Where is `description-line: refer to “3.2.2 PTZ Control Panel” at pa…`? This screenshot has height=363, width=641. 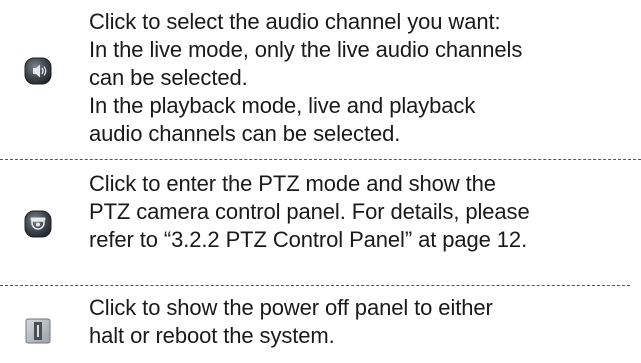 description-line: refer to “3.2.2 PTZ Control Panel” at pa… is located at coordinates (308, 239).